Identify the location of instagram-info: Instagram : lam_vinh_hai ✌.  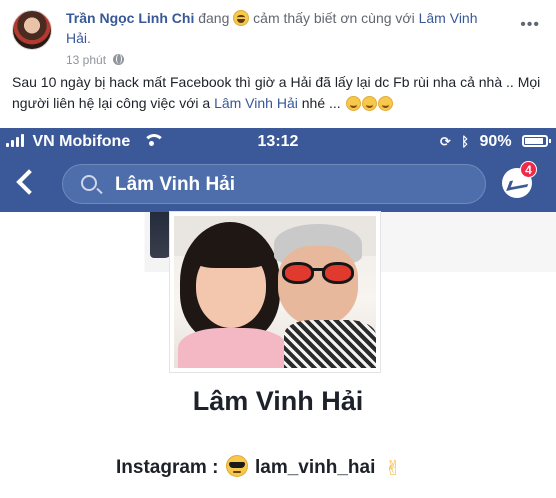
(258, 468).